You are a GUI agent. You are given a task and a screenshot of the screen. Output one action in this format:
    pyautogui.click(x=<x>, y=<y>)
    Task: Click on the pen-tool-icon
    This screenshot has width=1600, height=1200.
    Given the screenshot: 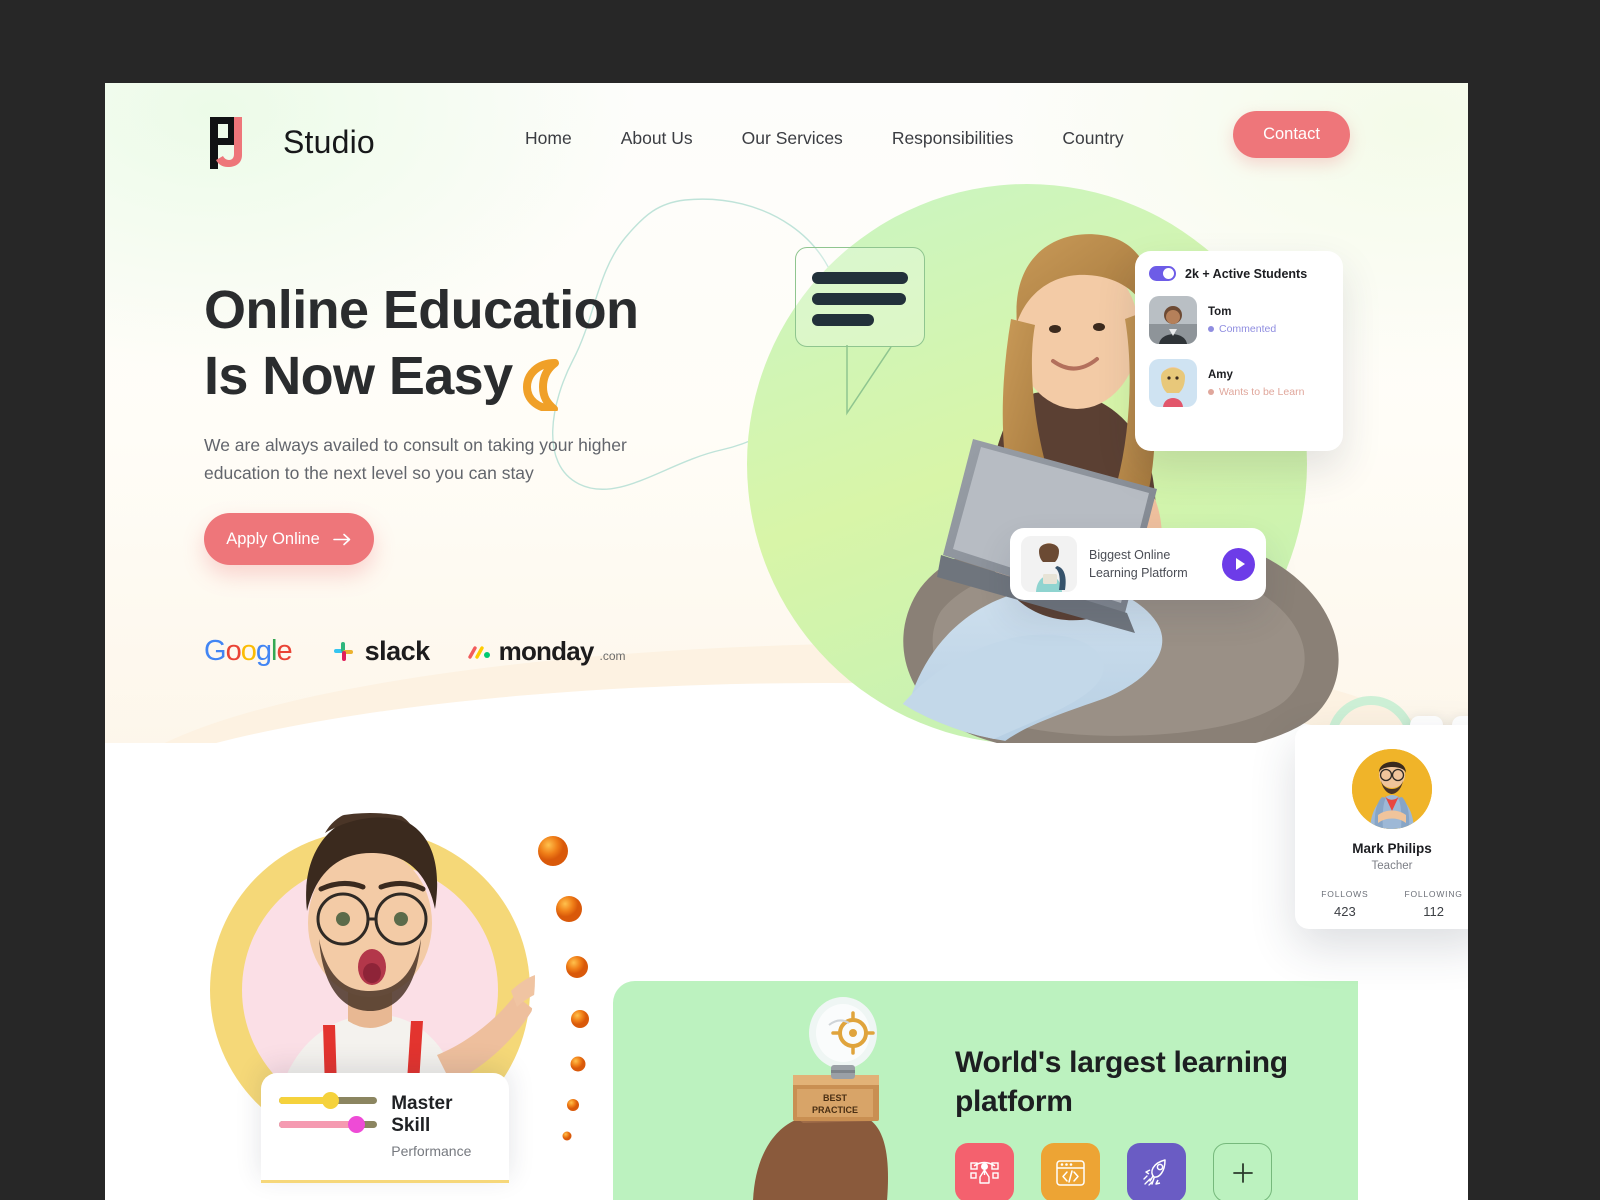 What is the action you would take?
    pyautogui.click(x=984, y=1171)
    